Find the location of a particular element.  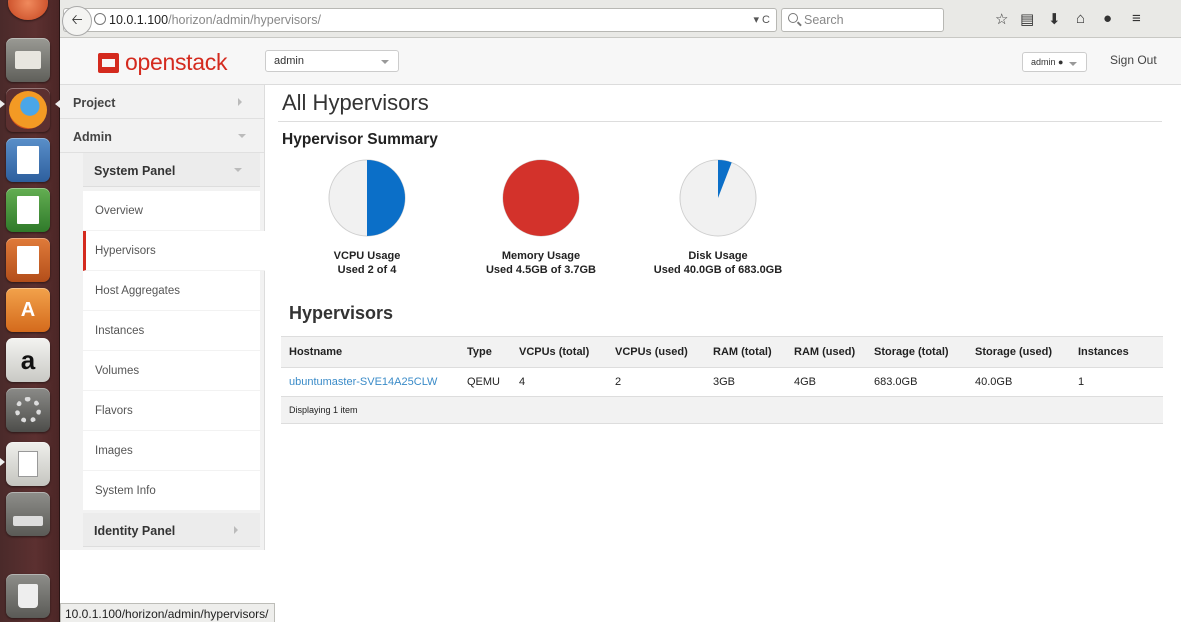

table-footer: Displaying 1 item is located at coordinates (722, 410).